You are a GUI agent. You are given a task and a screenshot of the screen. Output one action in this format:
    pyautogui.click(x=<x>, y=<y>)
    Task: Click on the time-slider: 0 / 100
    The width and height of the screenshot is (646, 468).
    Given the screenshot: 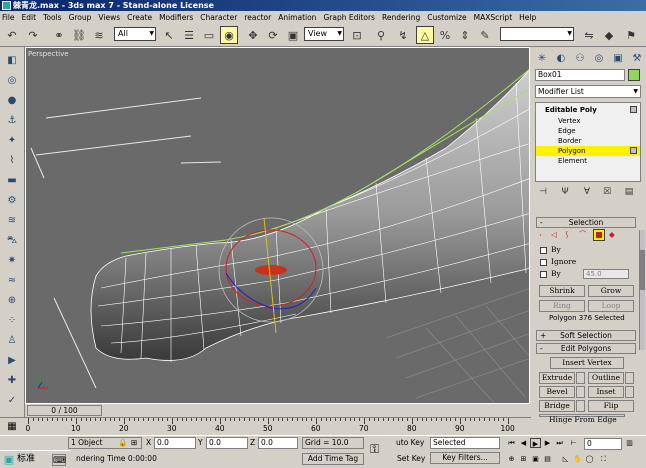 What is the action you would take?
    pyautogui.click(x=64, y=410)
    